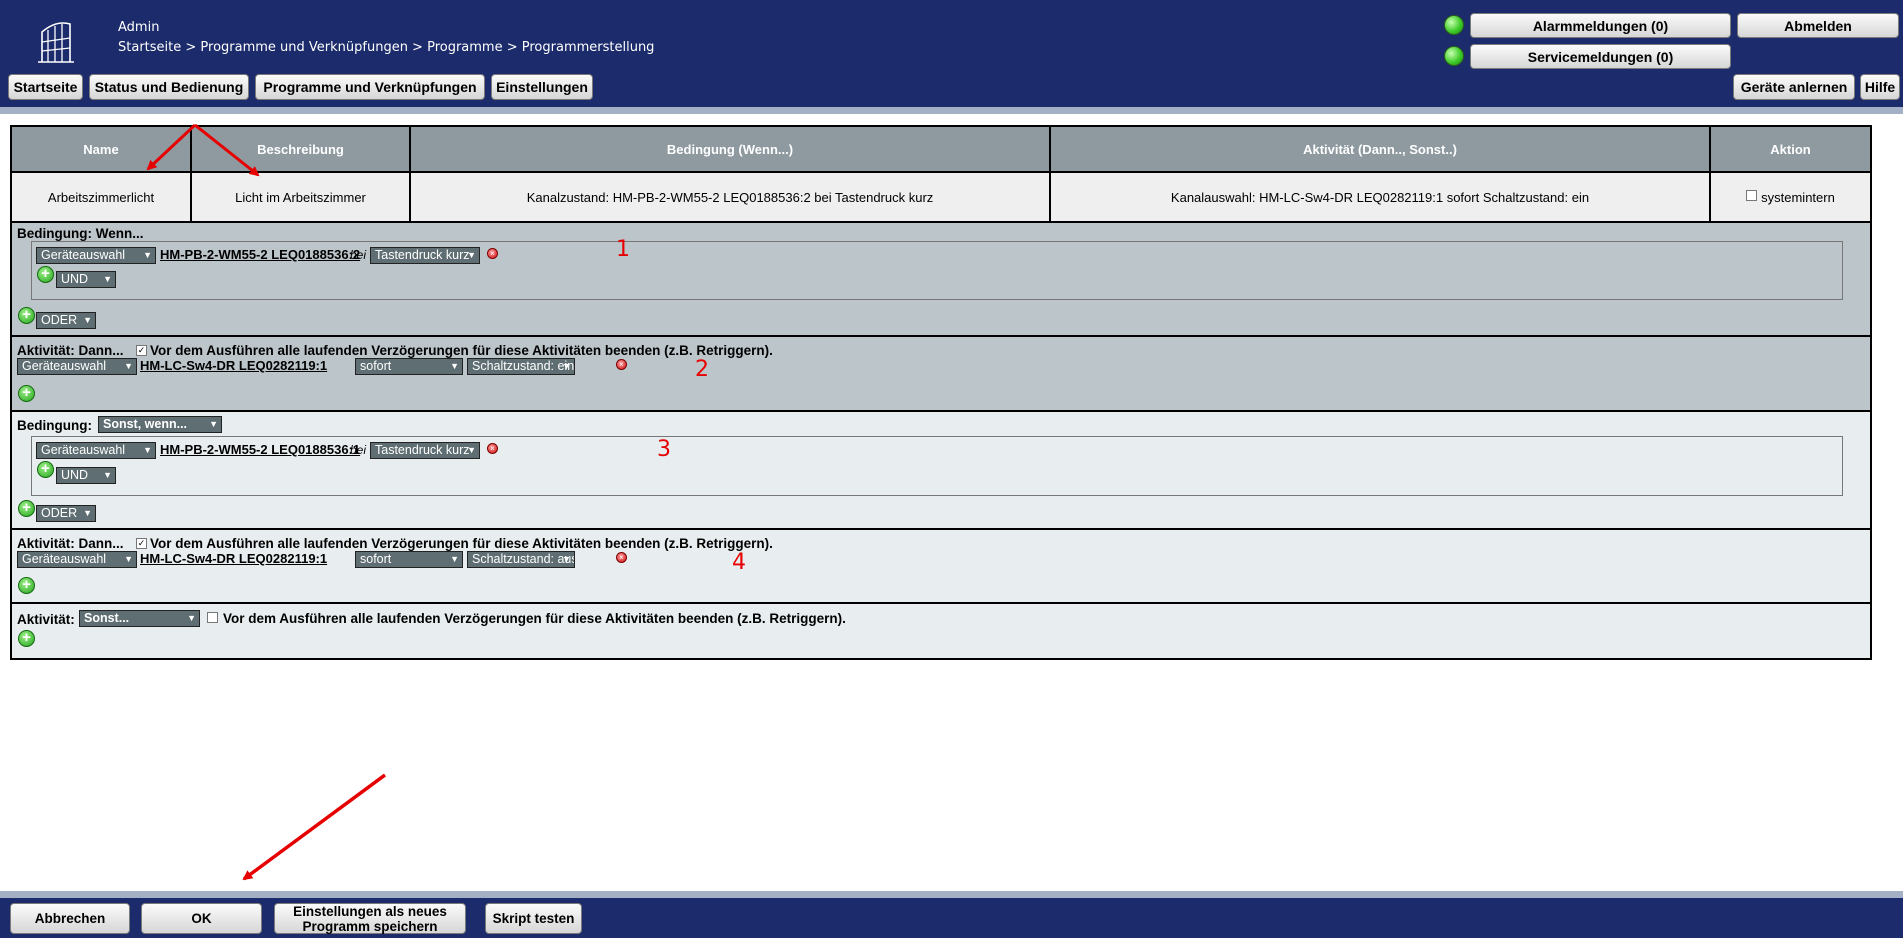 The image size is (1903, 938). I want to click on column-header-action: Aktion, so click(1790, 150).